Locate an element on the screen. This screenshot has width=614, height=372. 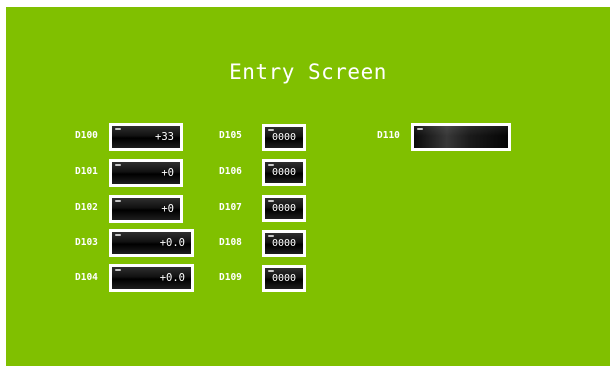
value-d110 is located at coordinates (461, 137).